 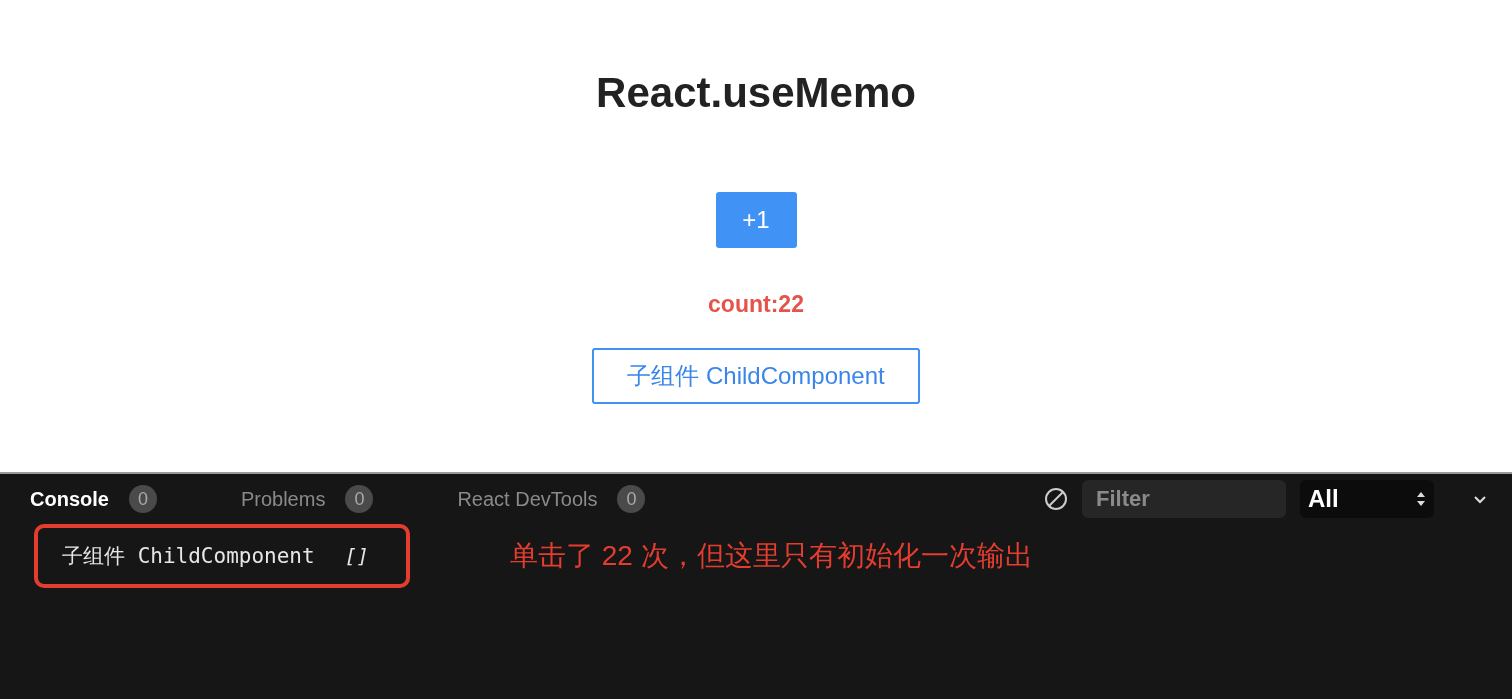 What do you see at coordinates (69, 499) in the screenshot?
I see `console-tab: Console` at bounding box center [69, 499].